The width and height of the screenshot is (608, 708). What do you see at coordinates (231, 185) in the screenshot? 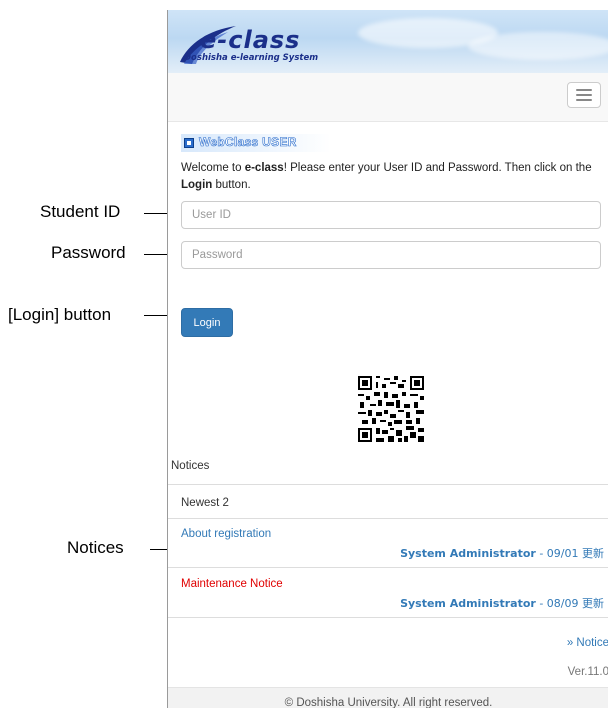
I see `welcome-suffix: button.` at bounding box center [231, 185].